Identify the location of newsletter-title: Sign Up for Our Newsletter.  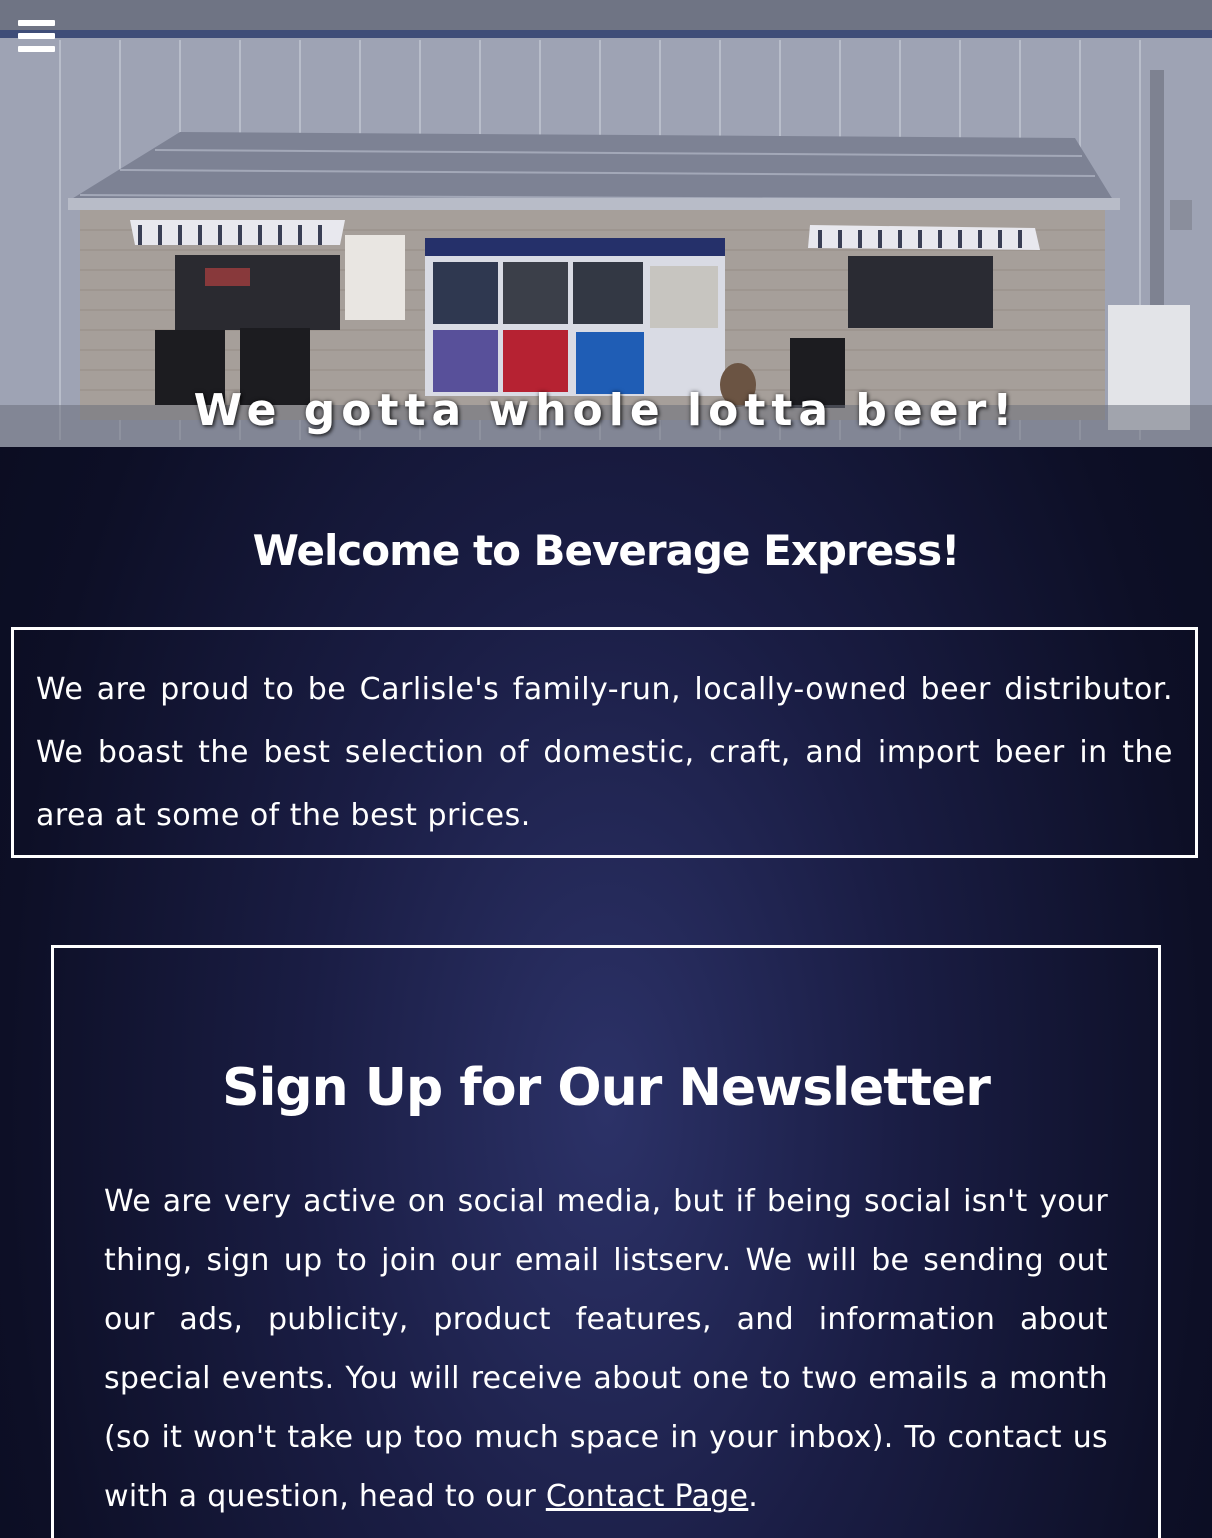
(606, 1088).